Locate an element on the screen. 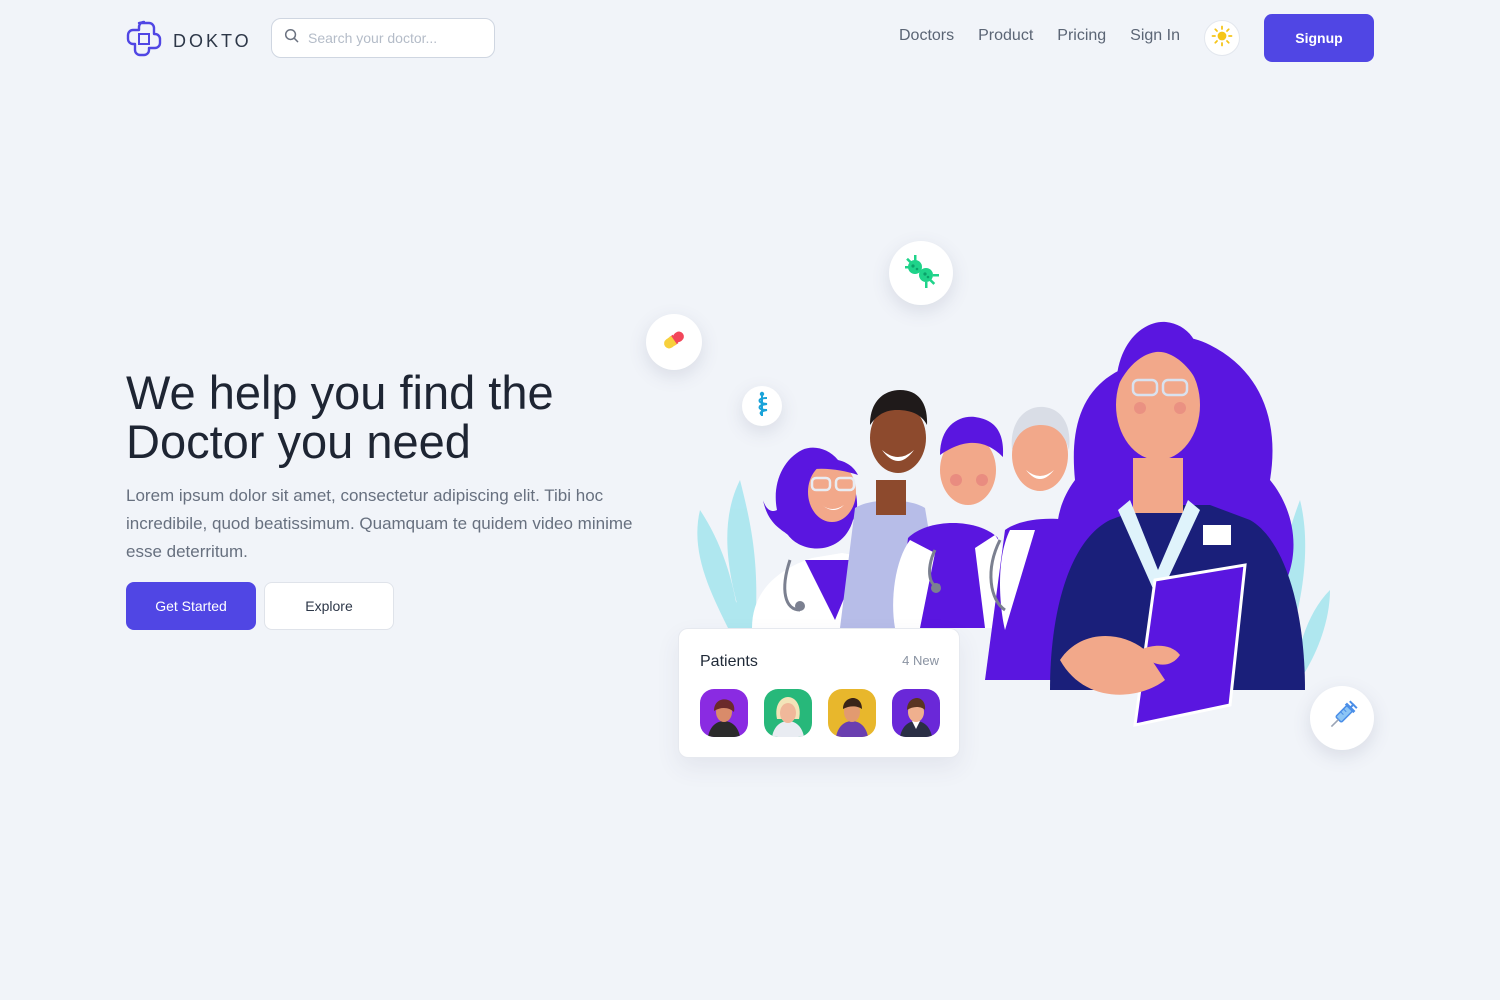  sun-icon is located at coordinates (1222, 38).